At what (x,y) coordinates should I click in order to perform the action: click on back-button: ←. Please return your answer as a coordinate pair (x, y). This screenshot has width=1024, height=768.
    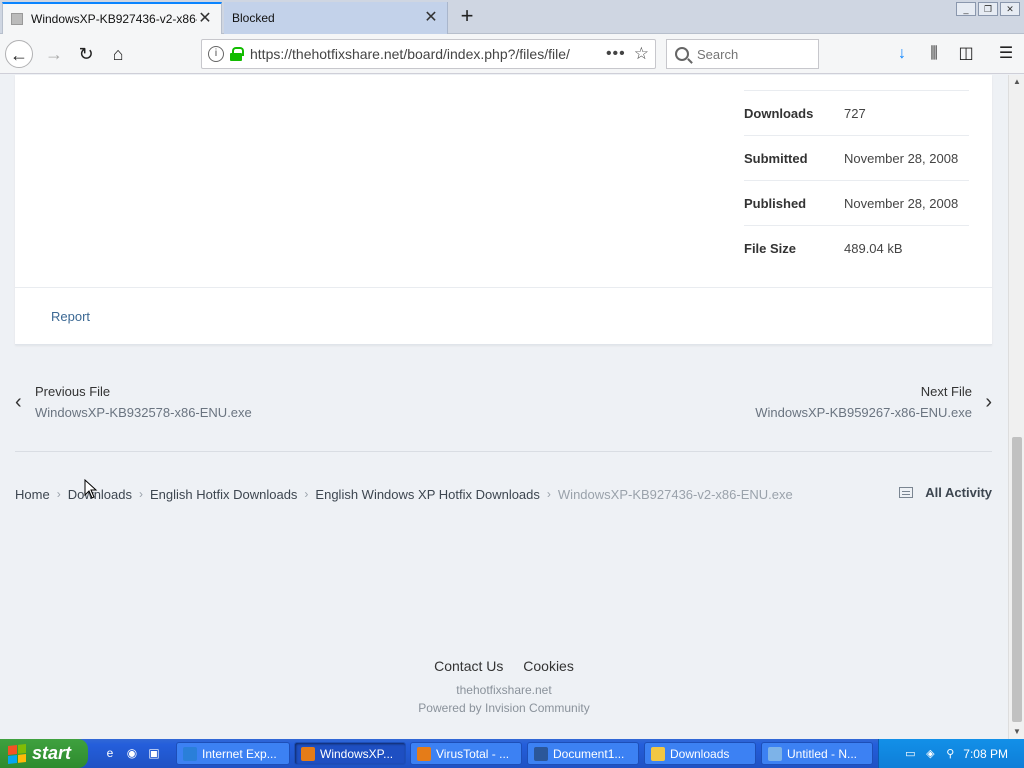
    Looking at the image, I should click on (19, 54).